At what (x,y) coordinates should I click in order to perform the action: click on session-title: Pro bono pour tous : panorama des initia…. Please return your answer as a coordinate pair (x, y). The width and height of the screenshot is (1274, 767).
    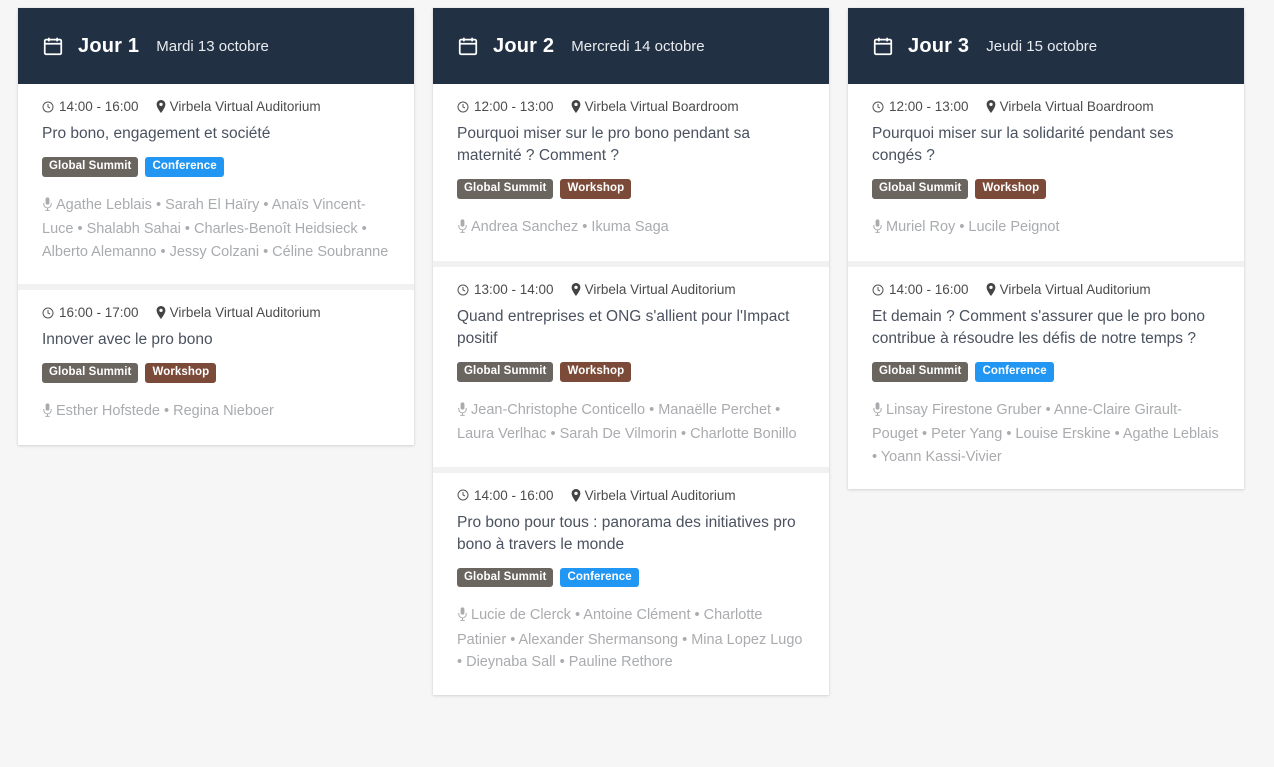
    Looking at the image, I should click on (631, 534).